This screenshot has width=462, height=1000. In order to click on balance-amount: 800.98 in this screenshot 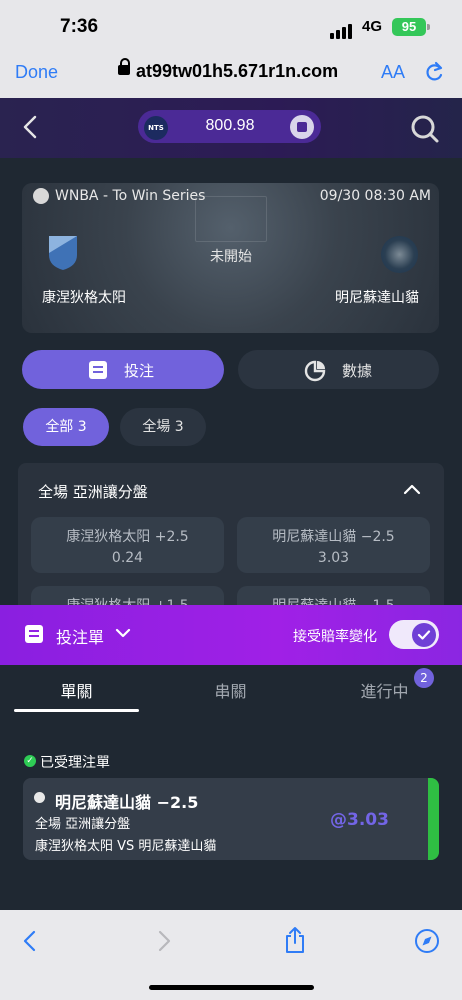, I will do `click(230, 125)`.